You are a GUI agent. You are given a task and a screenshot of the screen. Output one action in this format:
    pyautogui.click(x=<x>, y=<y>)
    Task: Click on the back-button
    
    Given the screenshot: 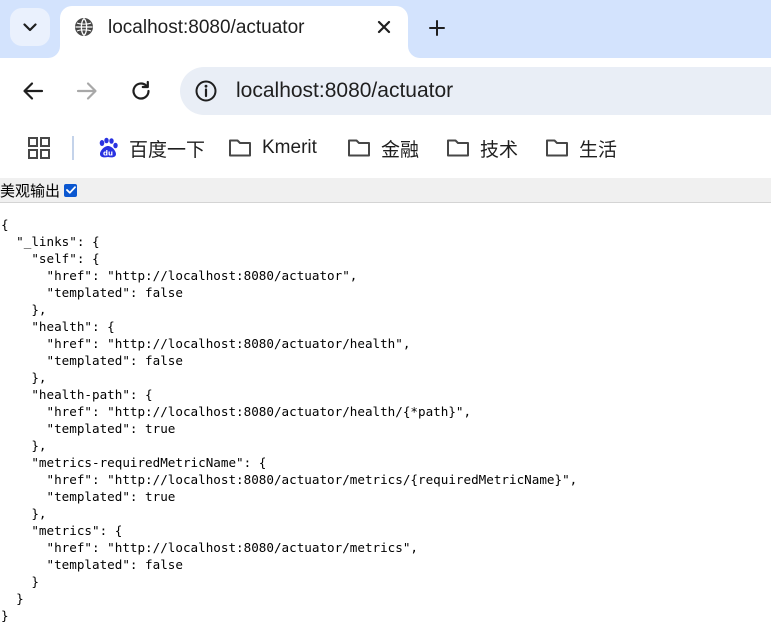 What is the action you would take?
    pyautogui.click(x=33, y=91)
    